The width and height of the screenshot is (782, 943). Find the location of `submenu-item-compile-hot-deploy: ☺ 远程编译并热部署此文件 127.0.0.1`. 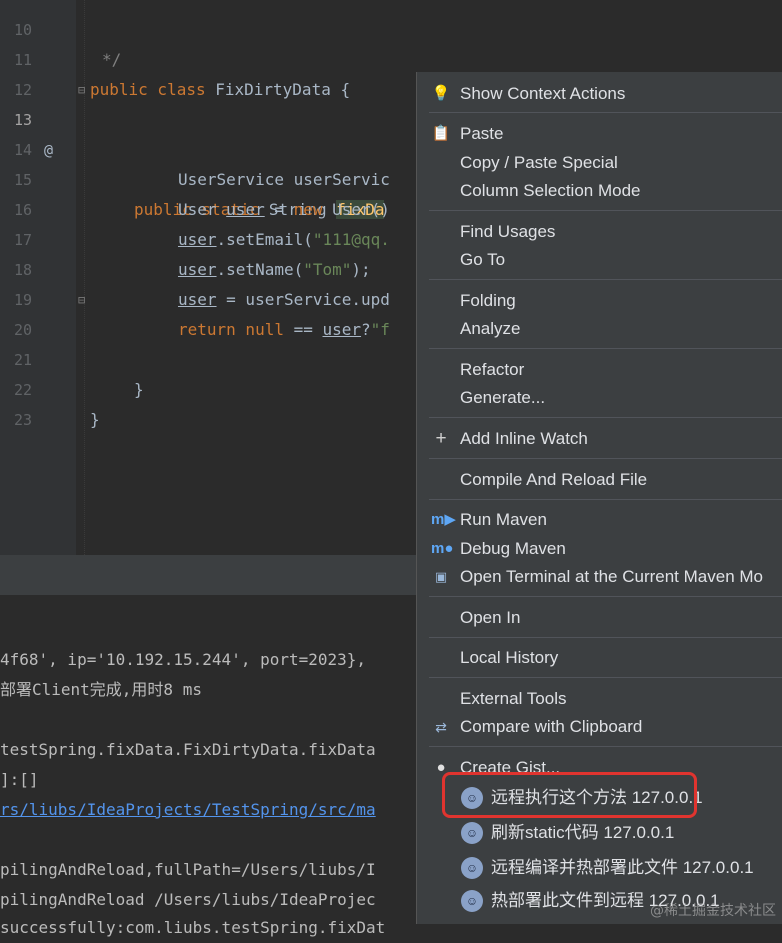

submenu-item-compile-hot-deploy: ☺ 远程编译并热部署此文件 127.0.0.1 is located at coordinates (599, 868).